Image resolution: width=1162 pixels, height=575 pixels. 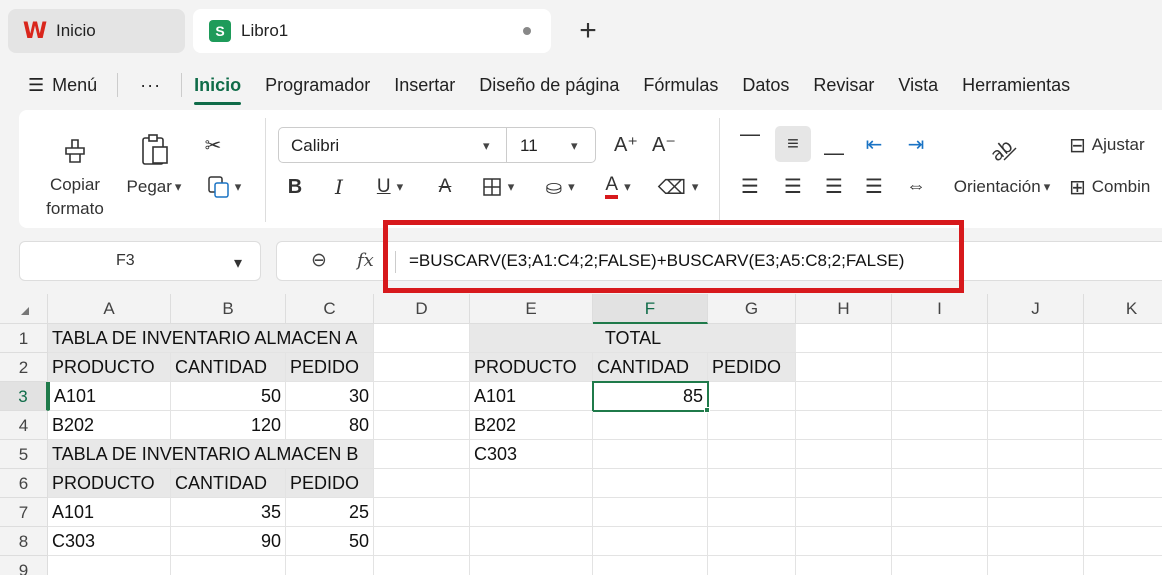 What do you see at coordinates (1115, 187) in the screenshot?
I see `merge-cells-button: ⊞ Combin` at bounding box center [1115, 187].